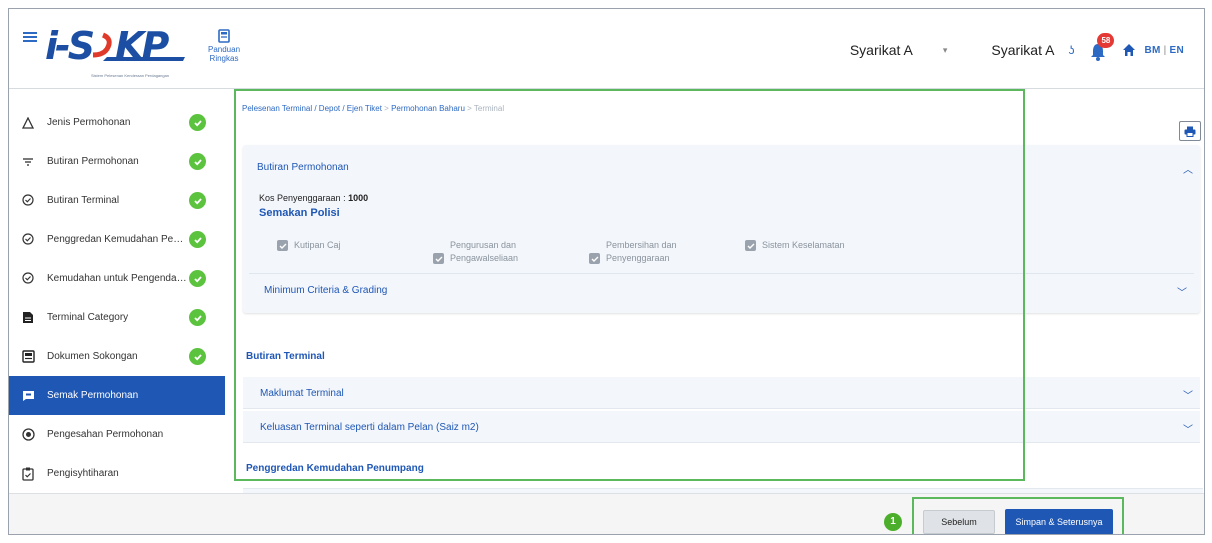 The height and width of the screenshot is (543, 1212). I want to click on checkbox-sistem-keselamatan: Sistem Keselamatan, so click(795, 245).